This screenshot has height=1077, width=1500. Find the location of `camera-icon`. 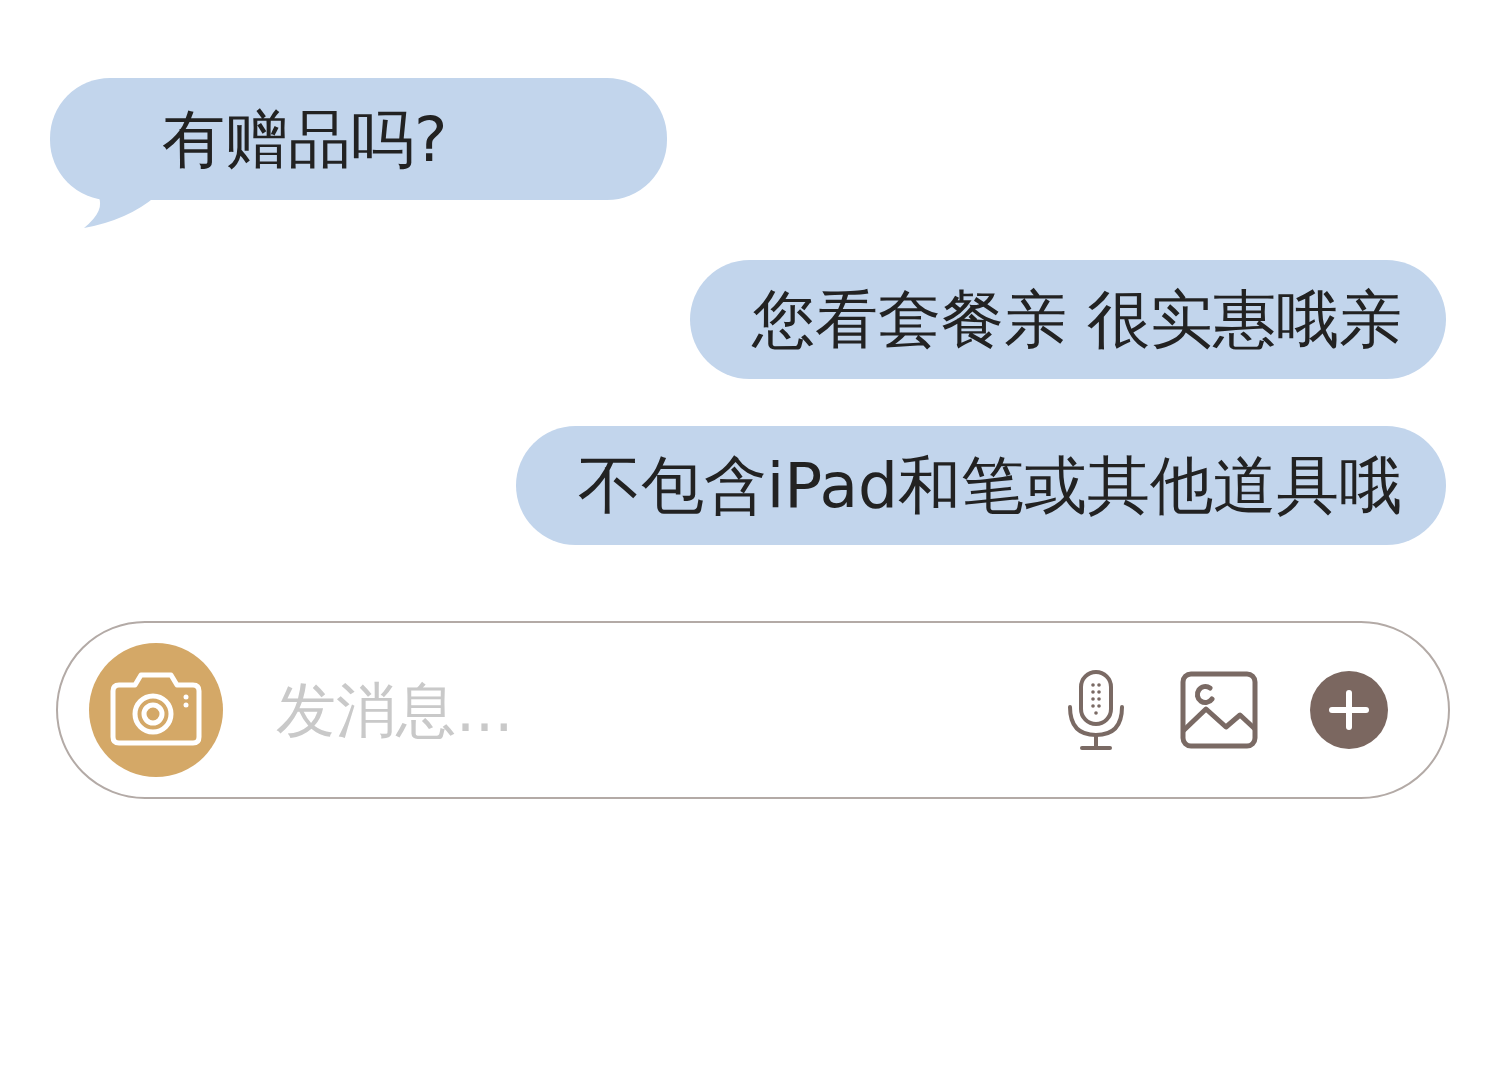

camera-icon is located at coordinates (156, 710).